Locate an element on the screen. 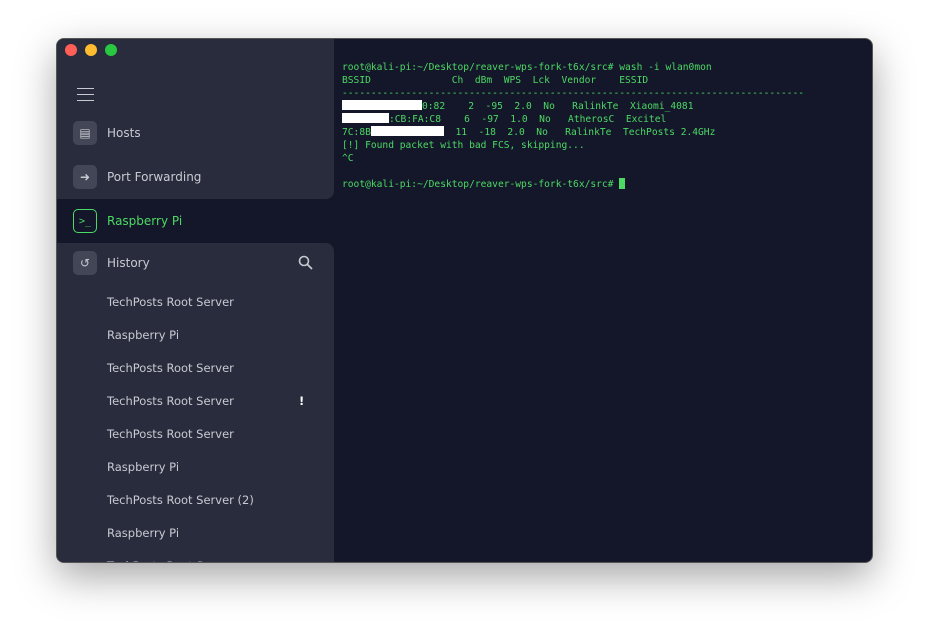  minimize-button is located at coordinates (91, 50).